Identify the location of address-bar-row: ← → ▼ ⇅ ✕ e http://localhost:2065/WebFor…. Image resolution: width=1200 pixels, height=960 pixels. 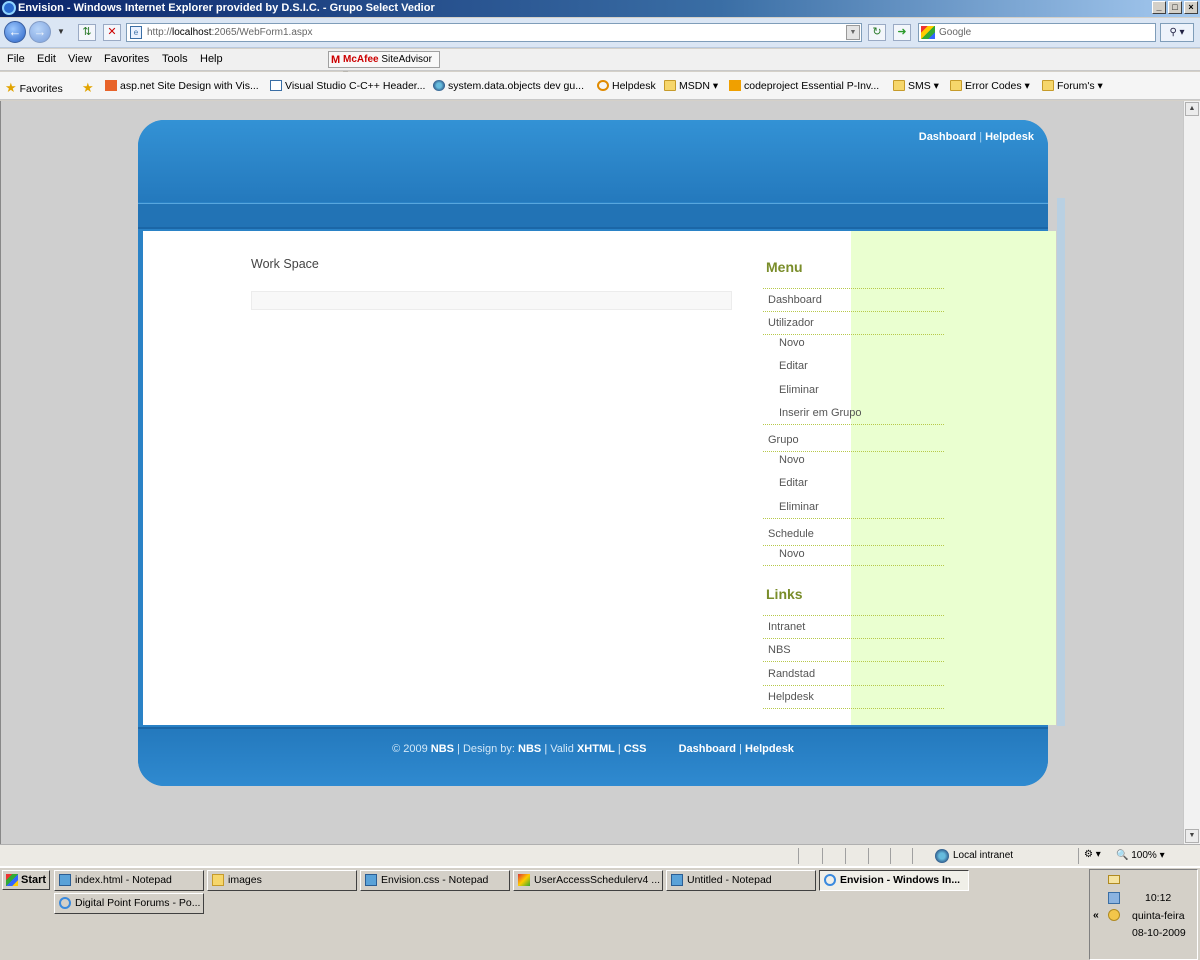
(600, 33).